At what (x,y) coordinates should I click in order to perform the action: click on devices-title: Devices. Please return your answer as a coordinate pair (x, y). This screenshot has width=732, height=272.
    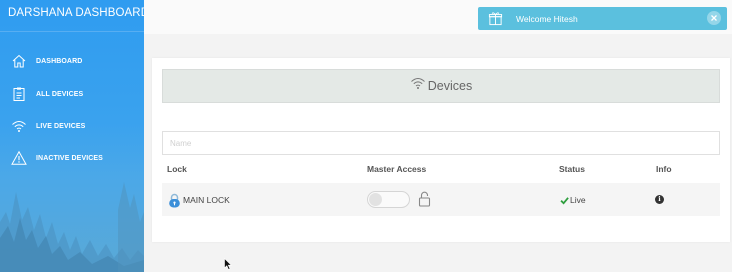
    Looking at the image, I should click on (450, 86).